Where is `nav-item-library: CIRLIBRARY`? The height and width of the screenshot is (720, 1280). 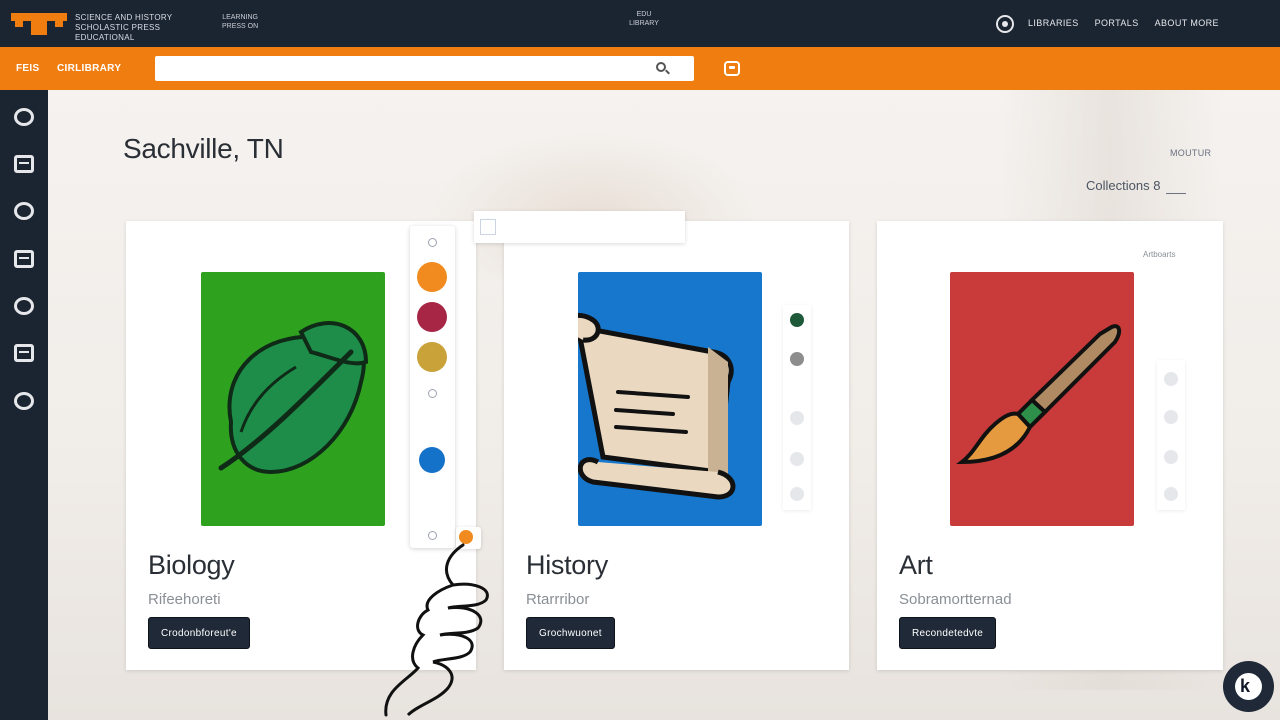 nav-item-library: CIRLIBRARY is located at coordinates (89, 68).